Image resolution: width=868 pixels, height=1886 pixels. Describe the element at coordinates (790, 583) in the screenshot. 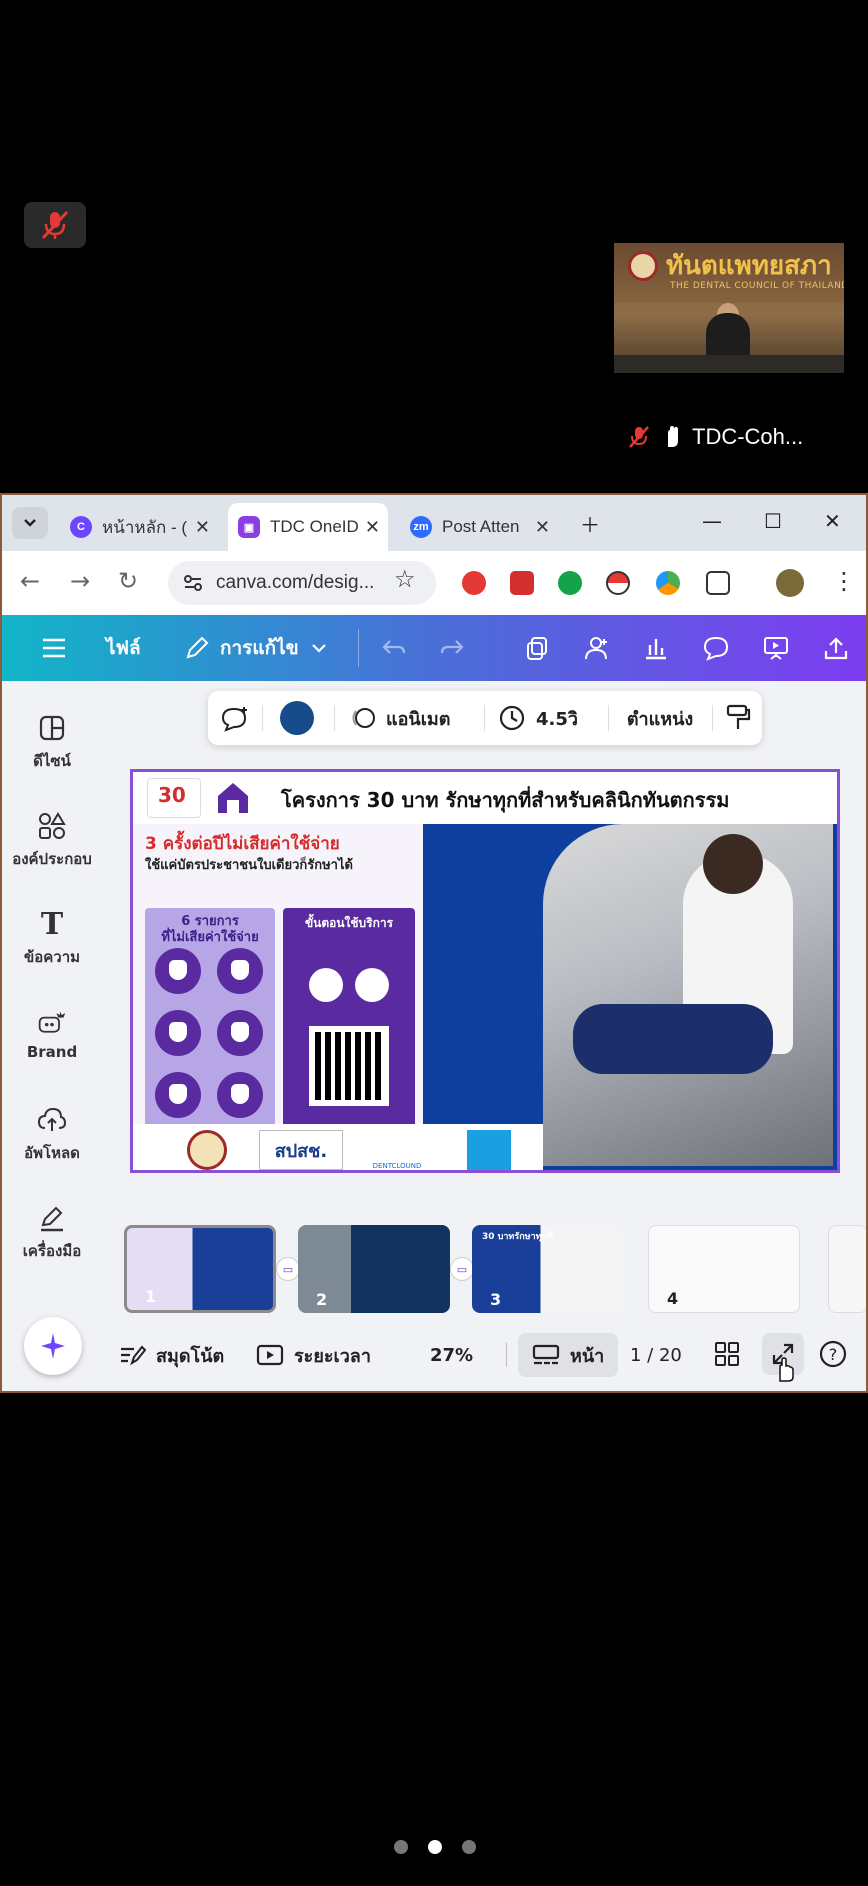

I see `profile-avatar` at that location.